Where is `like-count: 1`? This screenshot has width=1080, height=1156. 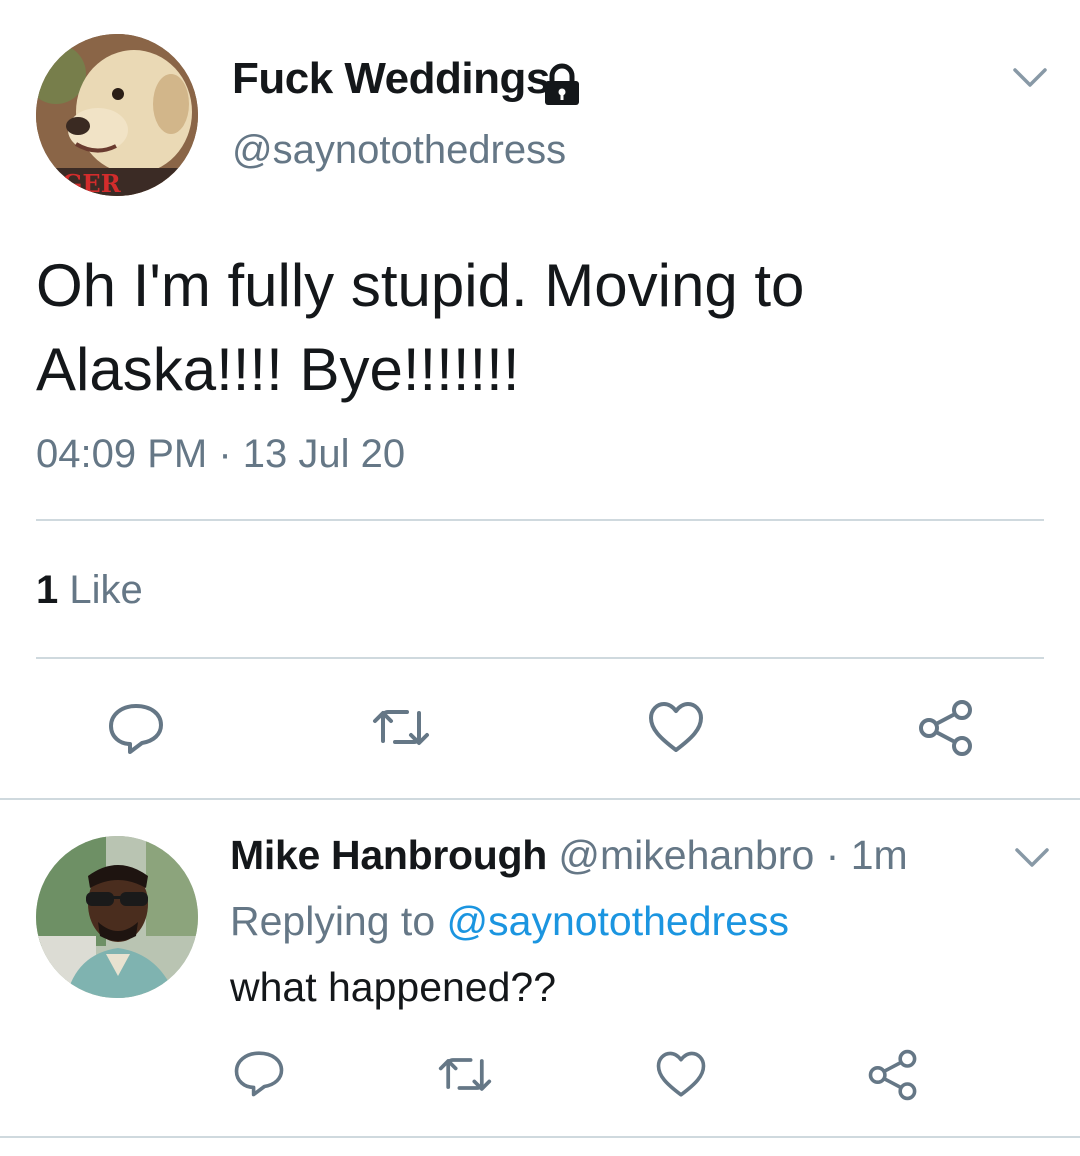 like-count: 1 is located at coordinates (47, 590).